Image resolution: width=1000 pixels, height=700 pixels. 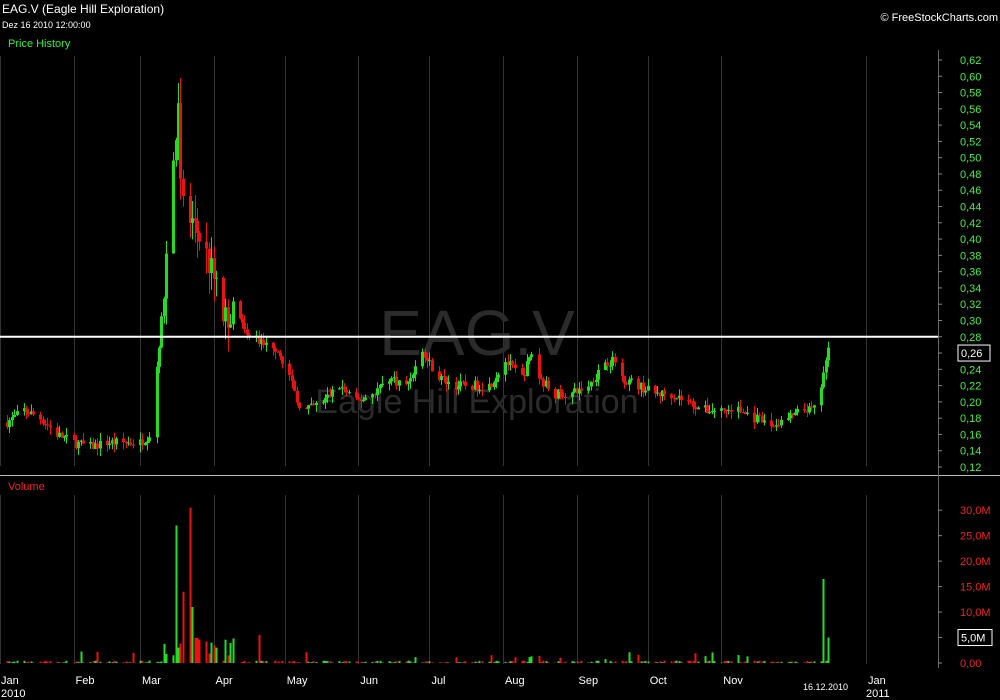 What do you see at coordinates (970, 142) in the screenshot?
I see `price-tick-label: 0,52` at bounding box center [970, 142].